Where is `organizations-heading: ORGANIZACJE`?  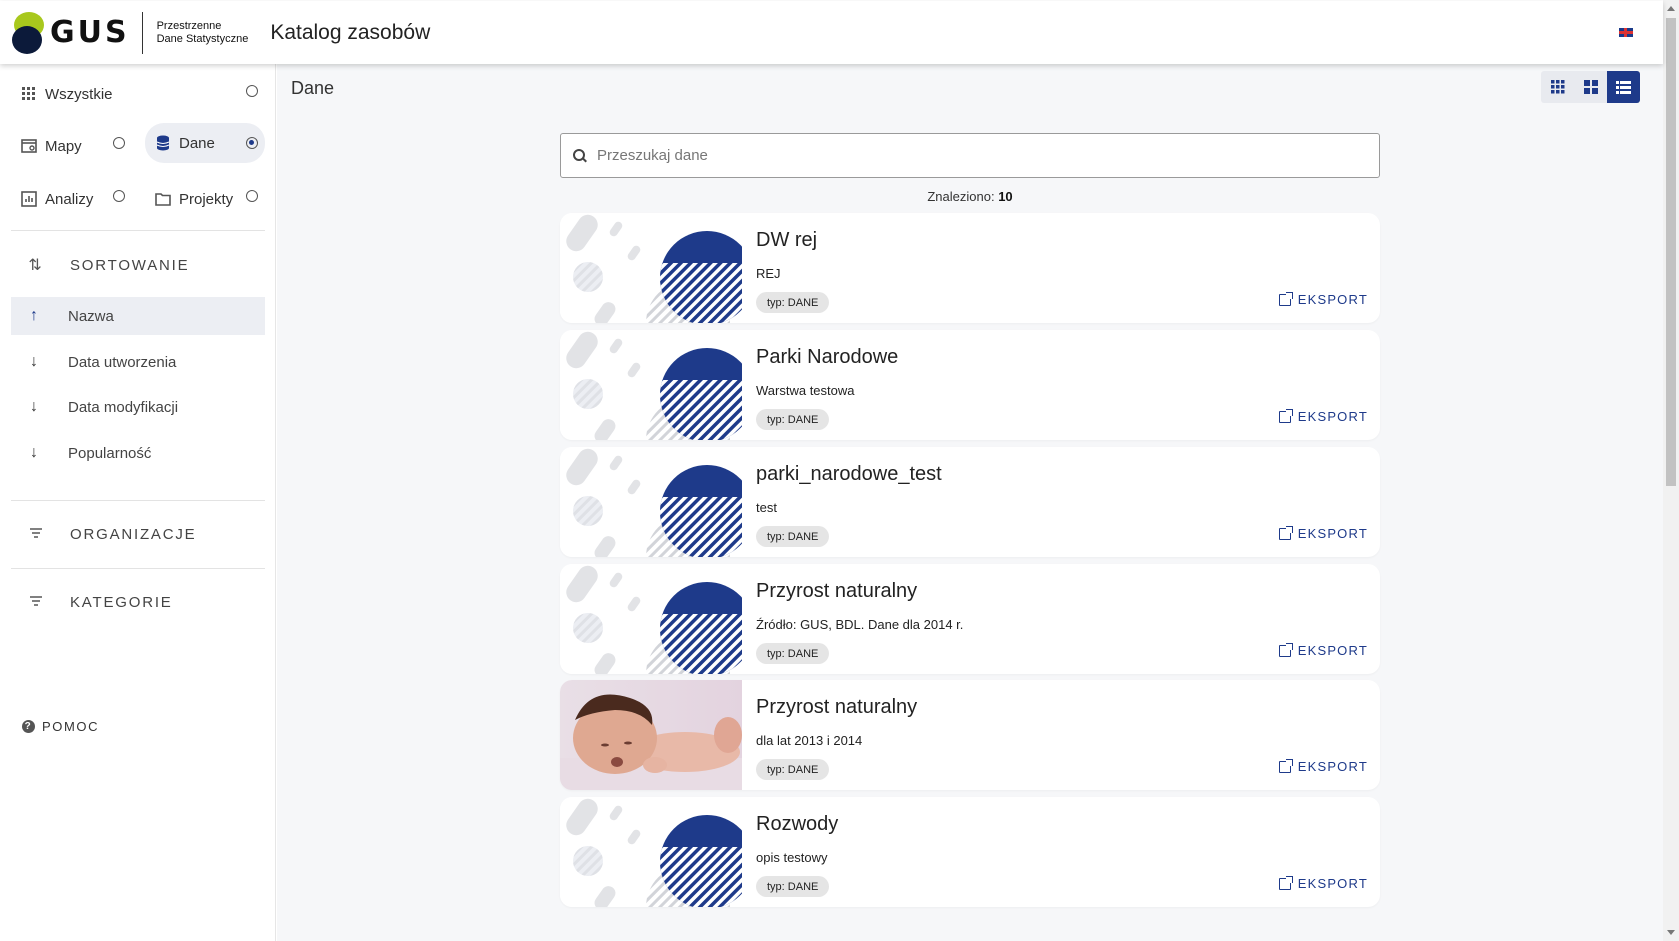
organizations-heading: ORGANIZACJE is located at coordinates (133, 534).